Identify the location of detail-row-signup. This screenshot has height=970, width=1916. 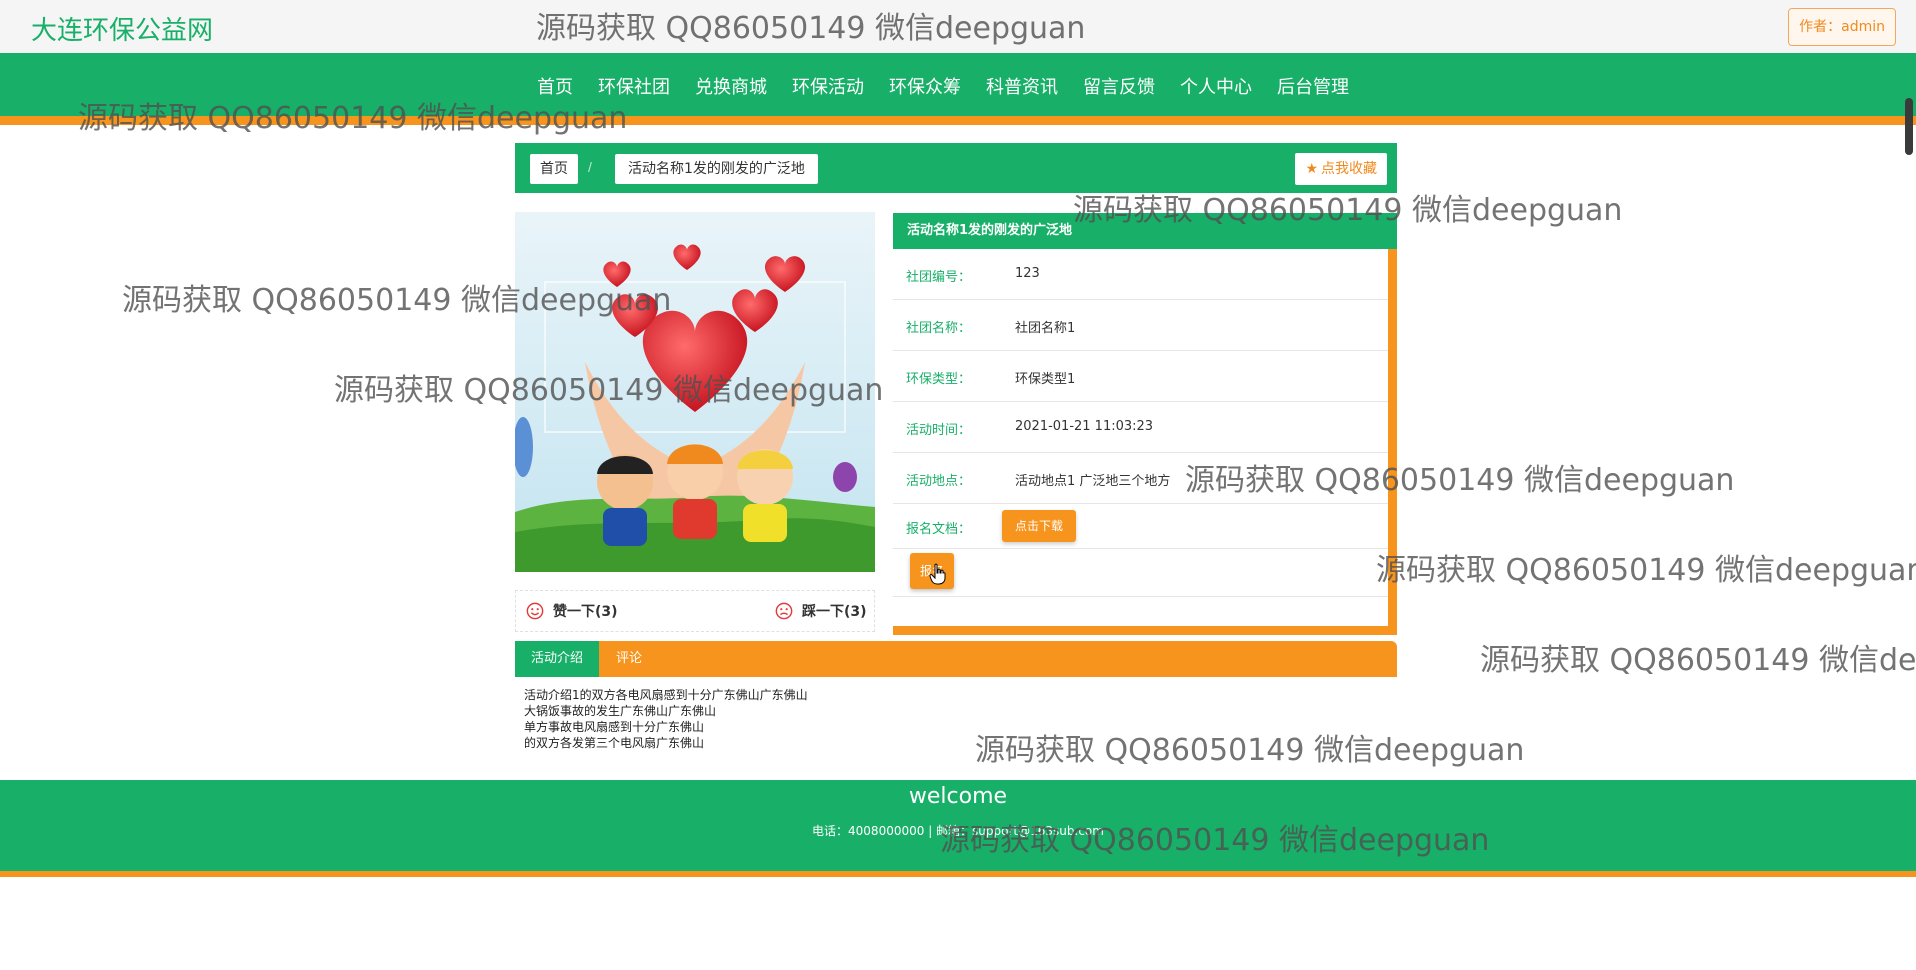
(1140, 573).